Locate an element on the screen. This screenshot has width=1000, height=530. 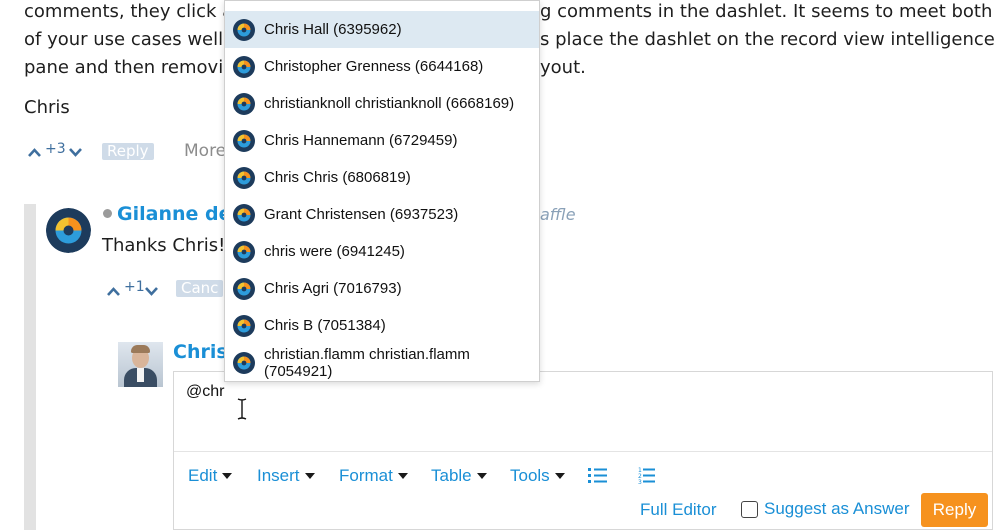
suggest-as-answer: Suggest as Answer is located at coordinates (825, 509).